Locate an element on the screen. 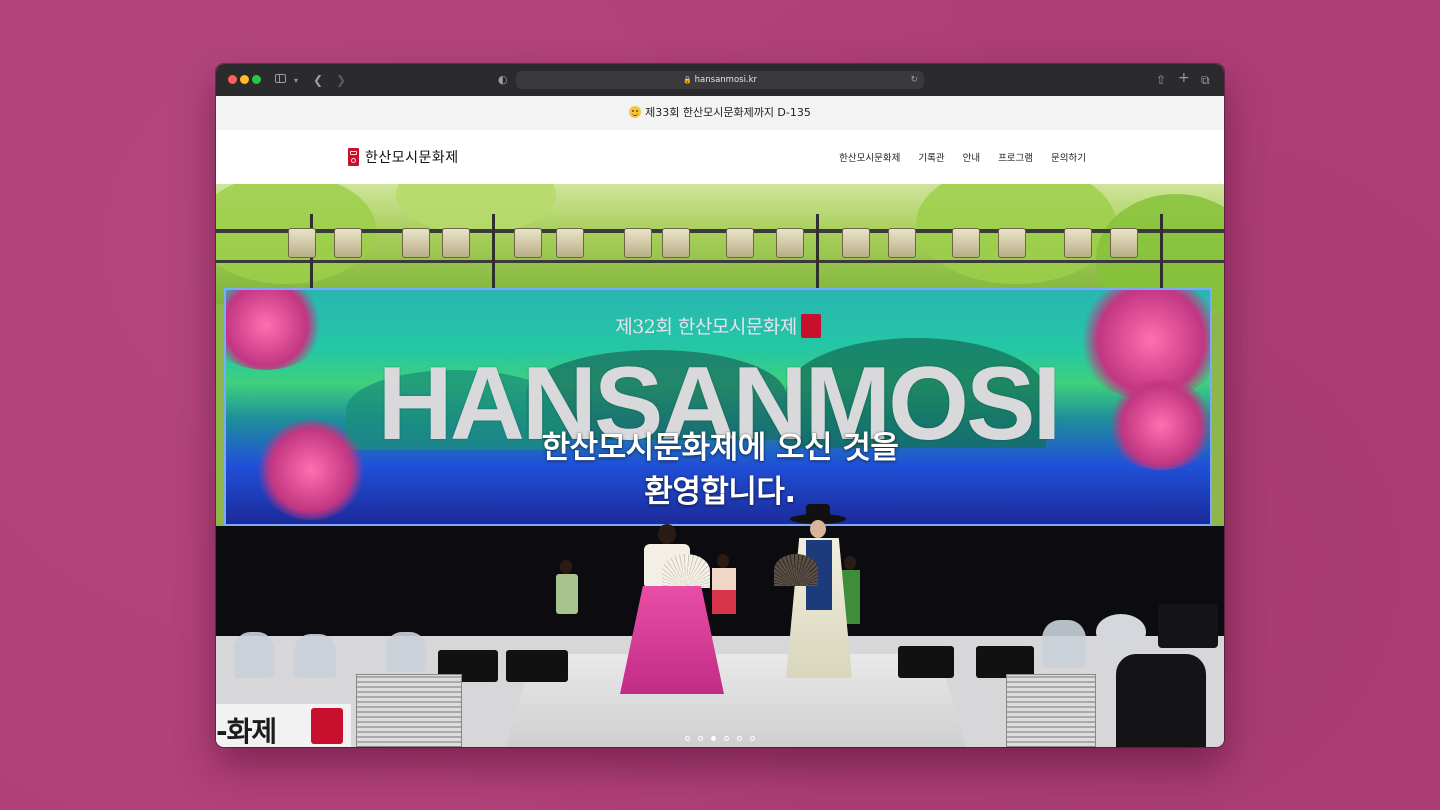 The image size is (1440, 810). seal-stamp-icon is located at coordinates (810, 326).